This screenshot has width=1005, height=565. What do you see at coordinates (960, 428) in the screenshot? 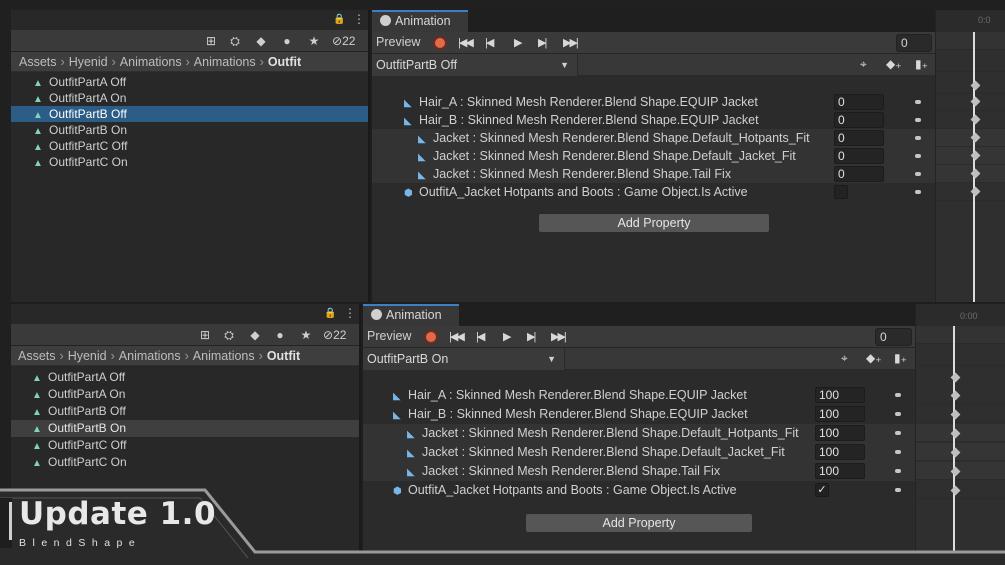
I see `timeline-area: 0:00` at bounding box center [960, 428].